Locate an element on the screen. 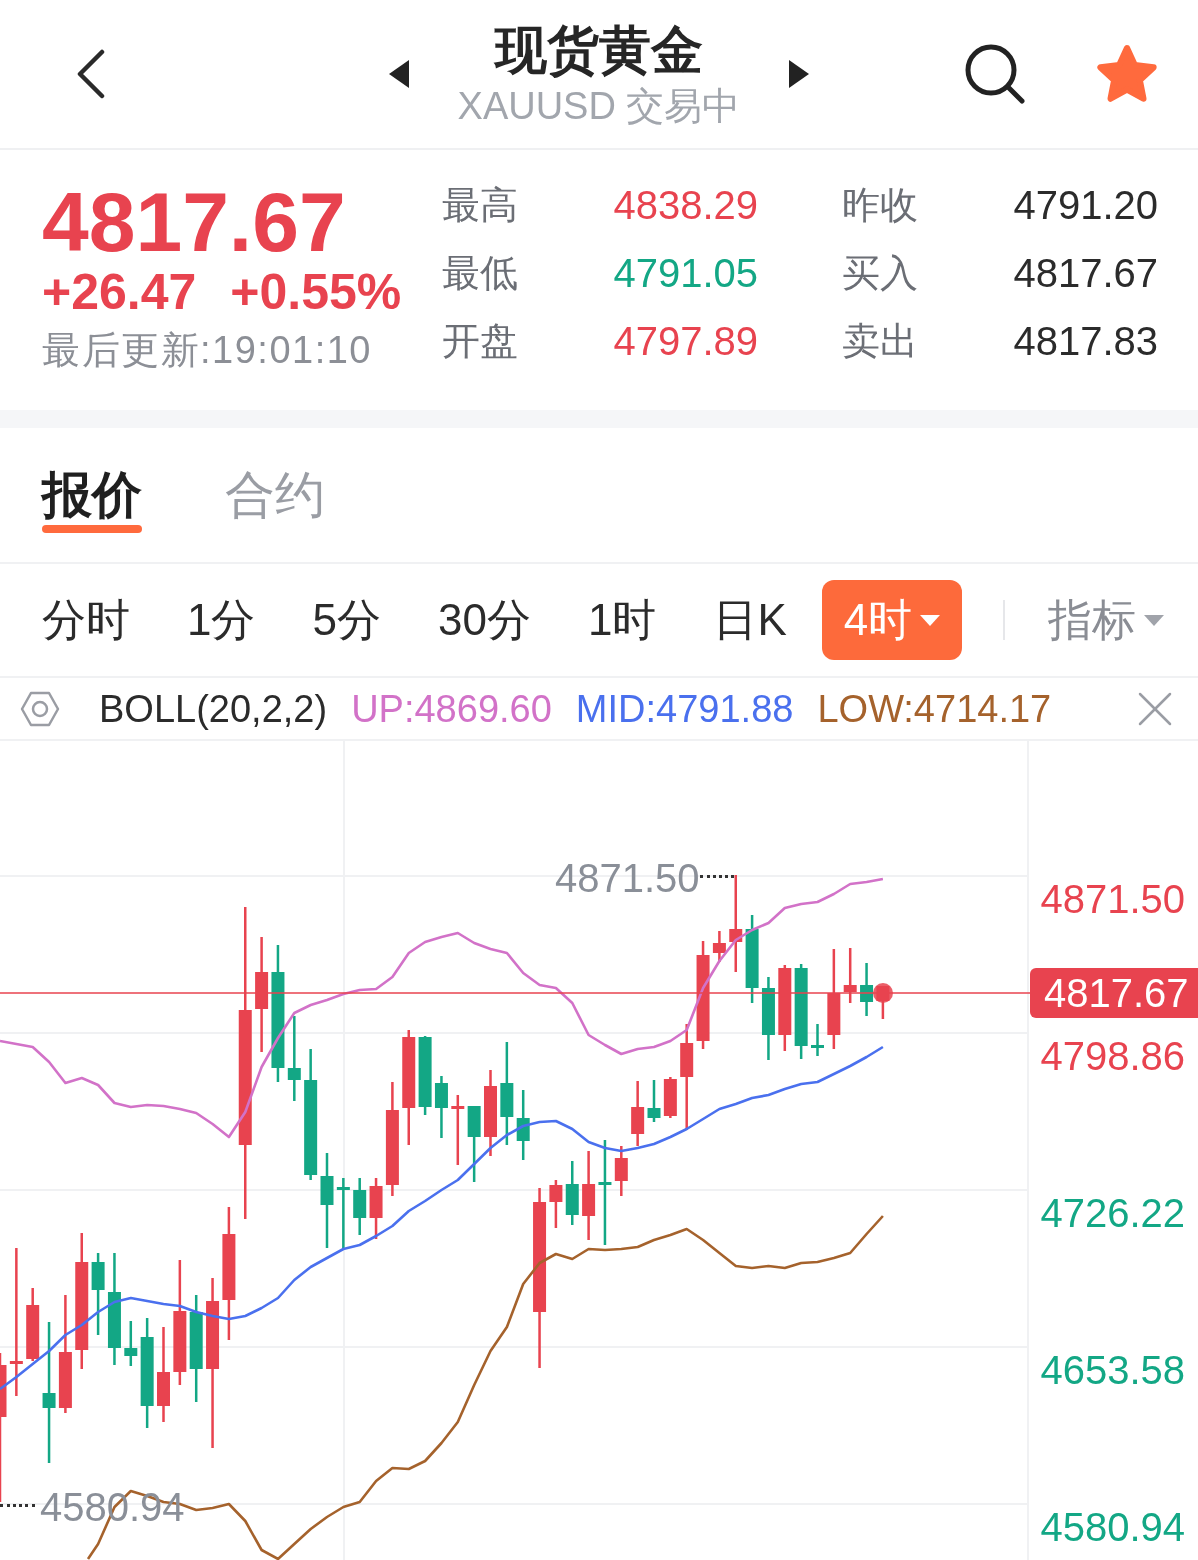  axis-label: 4798.86 is located at coordinates (1112, 1056).